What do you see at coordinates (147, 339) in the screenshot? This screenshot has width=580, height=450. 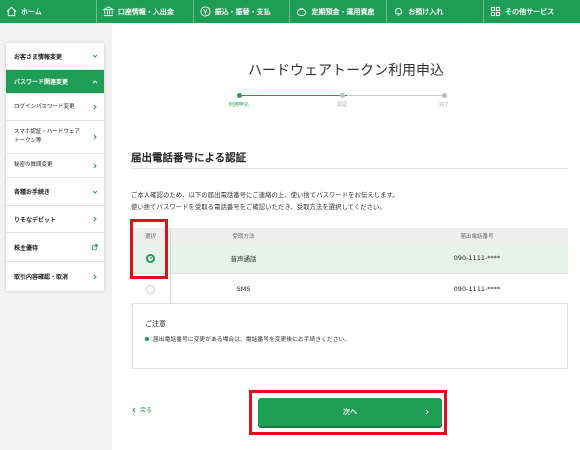 I see `bullet-icon` at bounding box center [147, 339].